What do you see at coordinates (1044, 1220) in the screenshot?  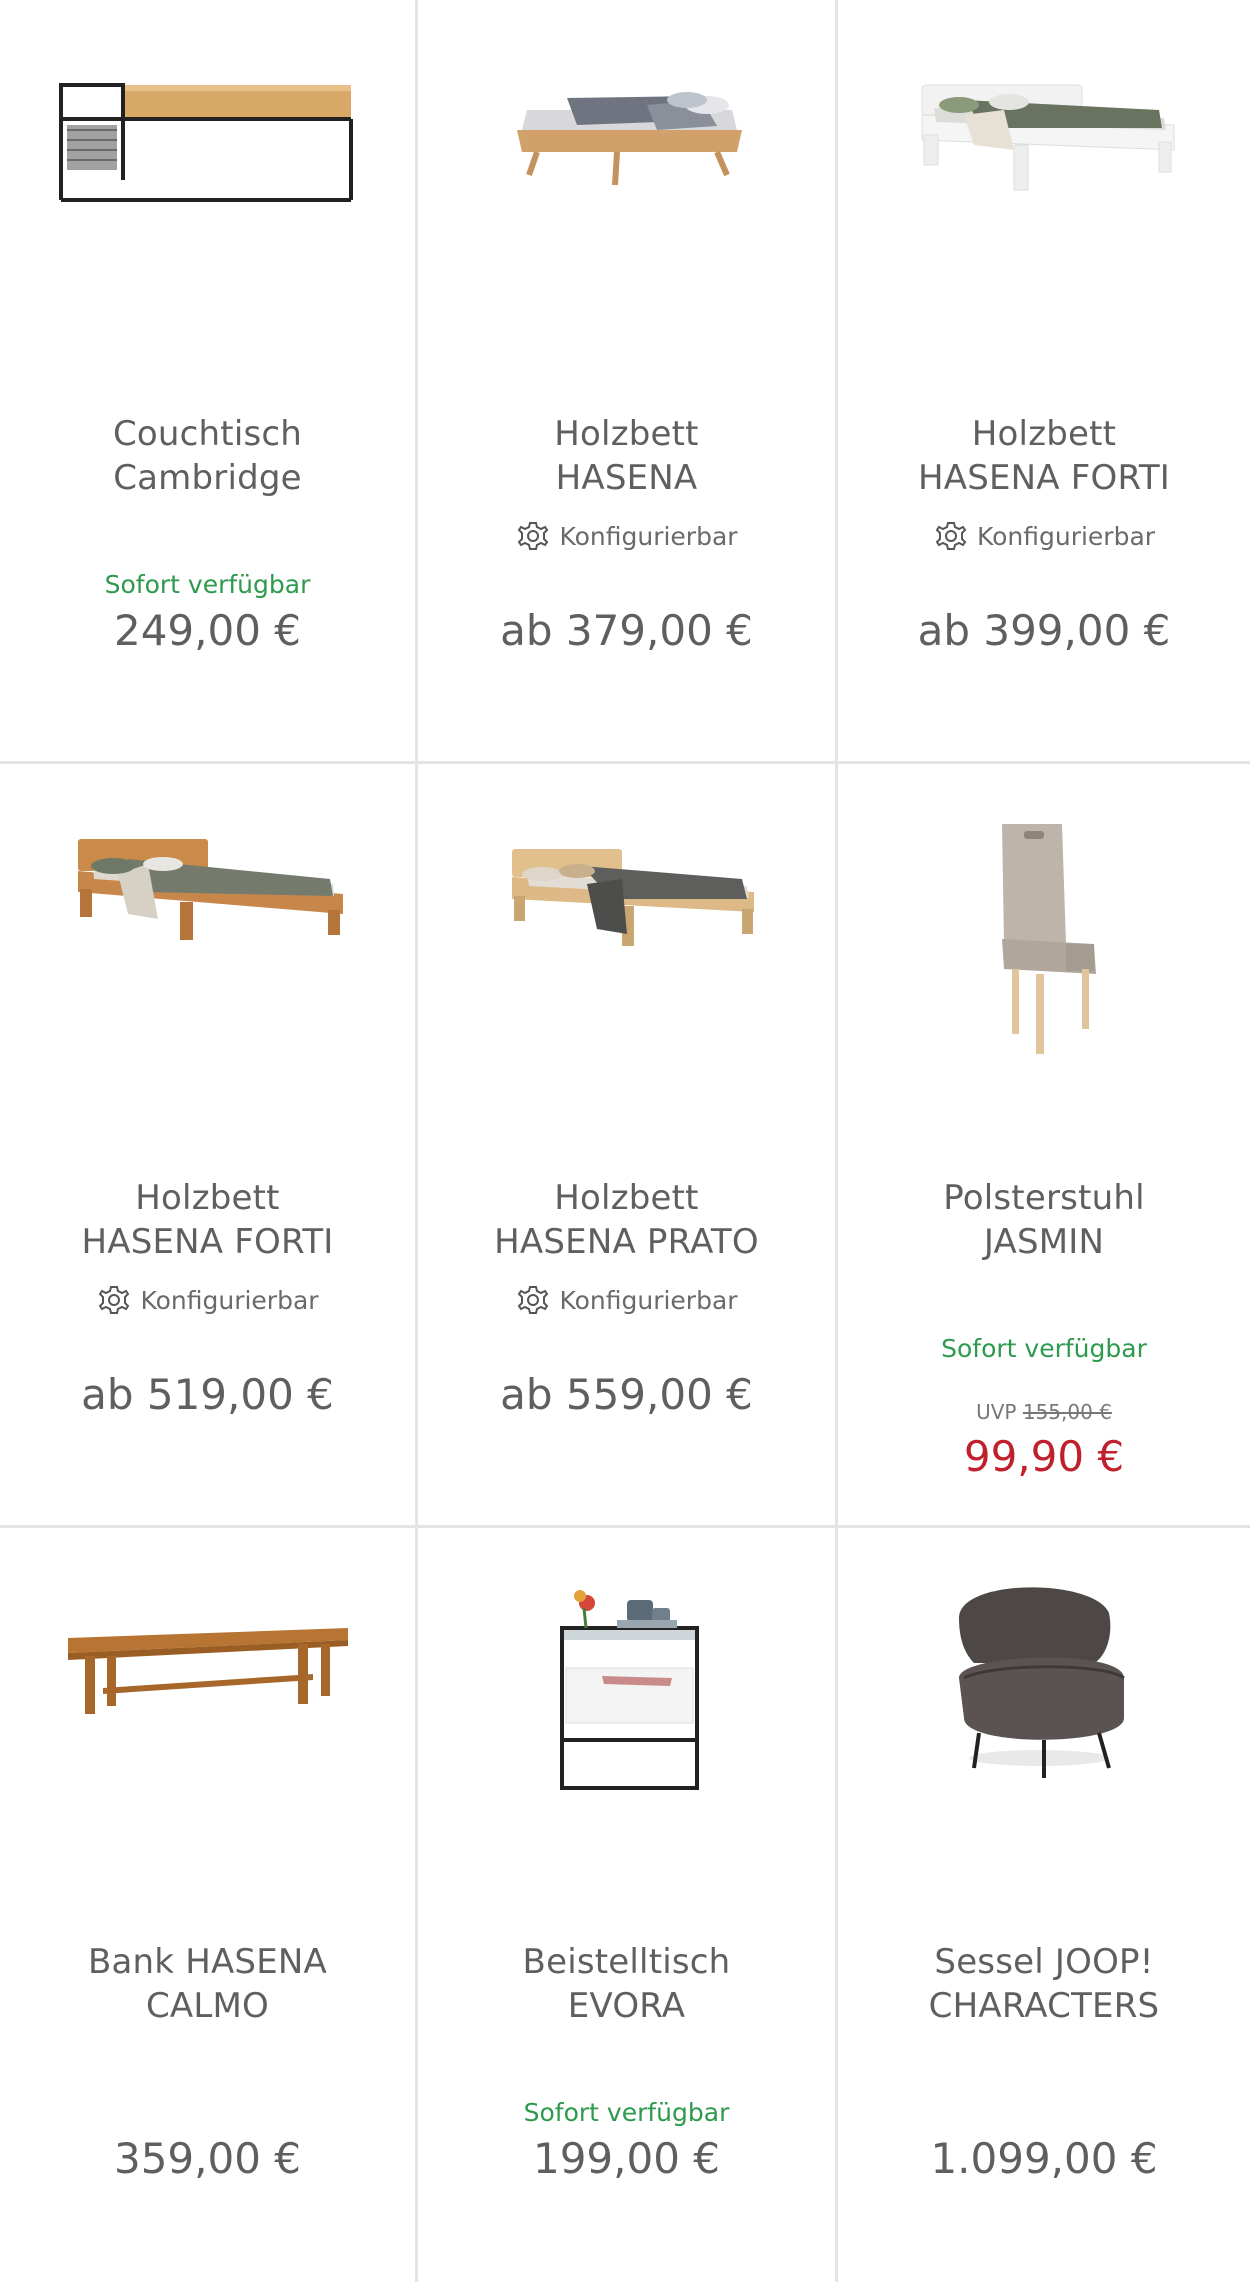 I see `product-title: Polsterstuhl JASMIN` at bounding box center [1044, 1220].